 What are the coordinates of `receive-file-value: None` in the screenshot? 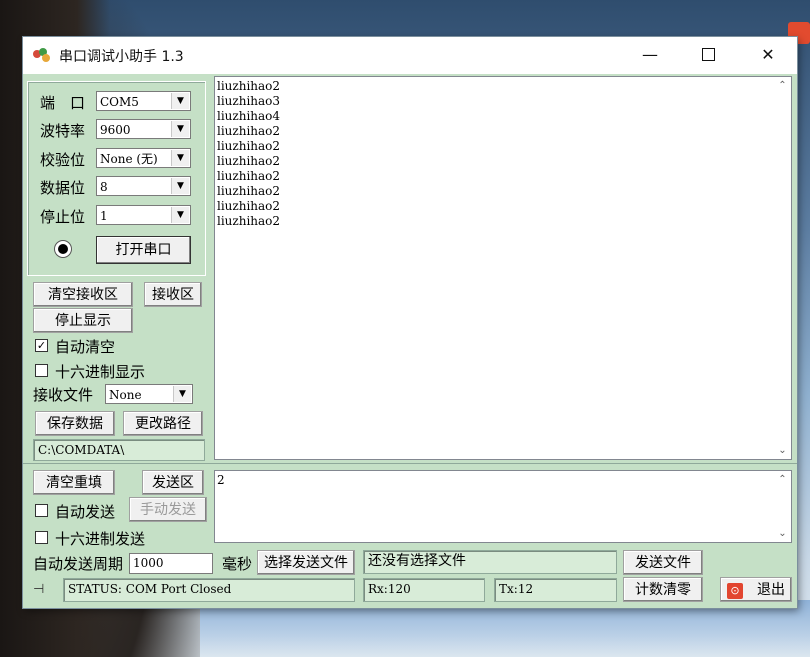 It's located at (125, 395).